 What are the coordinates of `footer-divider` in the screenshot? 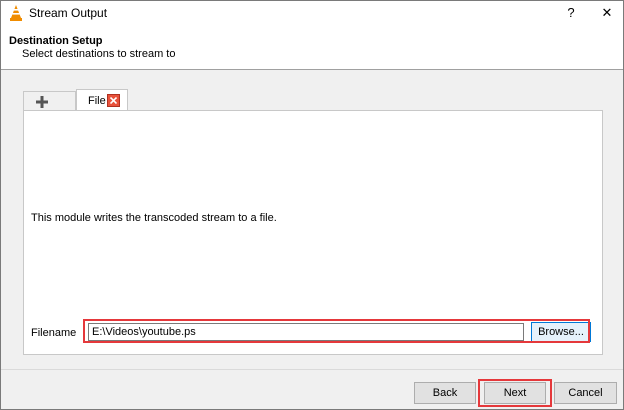 It's located at (312, 369).